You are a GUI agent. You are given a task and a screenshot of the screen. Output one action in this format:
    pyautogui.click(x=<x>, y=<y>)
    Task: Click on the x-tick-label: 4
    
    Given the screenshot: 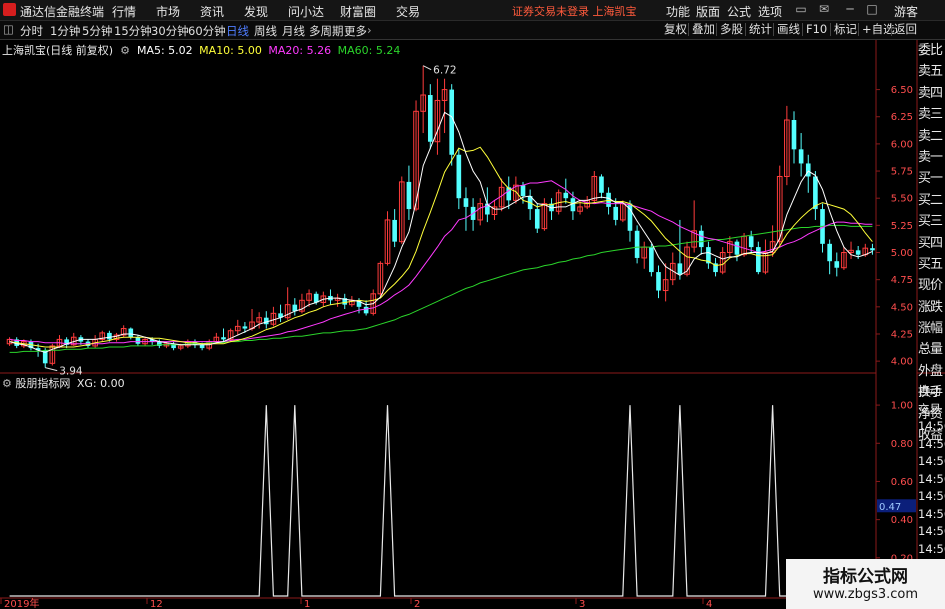 What is the action you would take?
    pyautogui.click(x=709, y=604)
    